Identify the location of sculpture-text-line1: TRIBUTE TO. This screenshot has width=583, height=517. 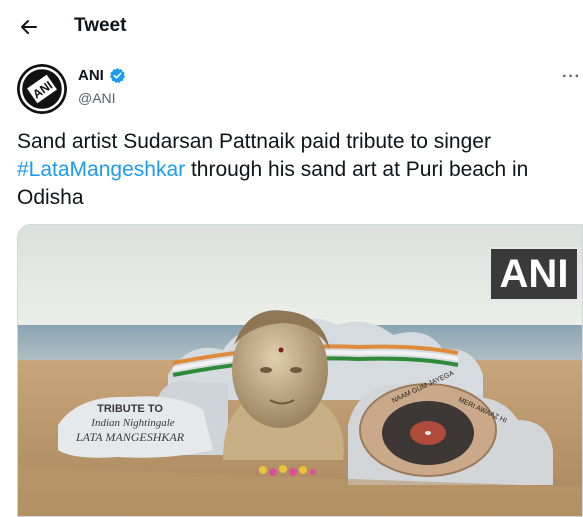
(130, 409).